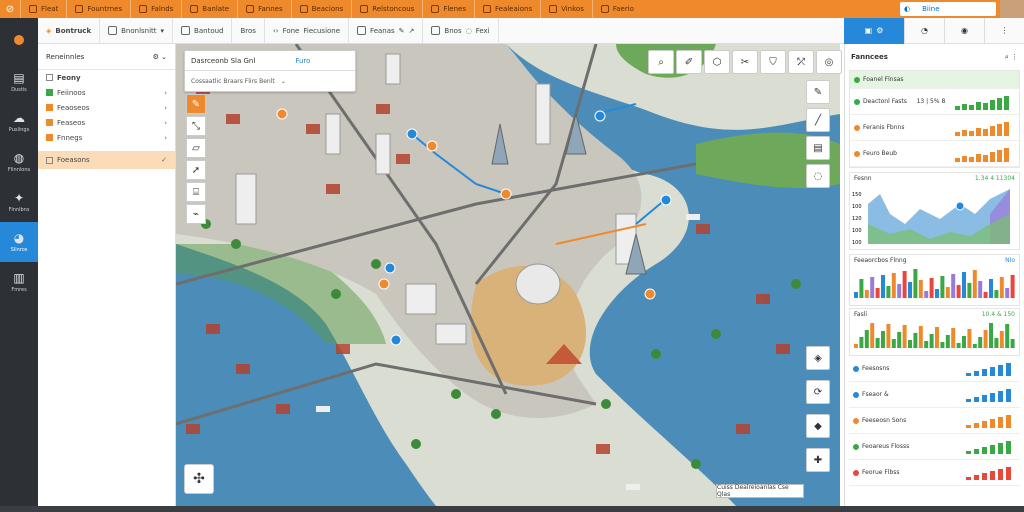  Describe the element at coordinates (199, 479) in the screenshot. I see `compass-icon: ✣` at that location.